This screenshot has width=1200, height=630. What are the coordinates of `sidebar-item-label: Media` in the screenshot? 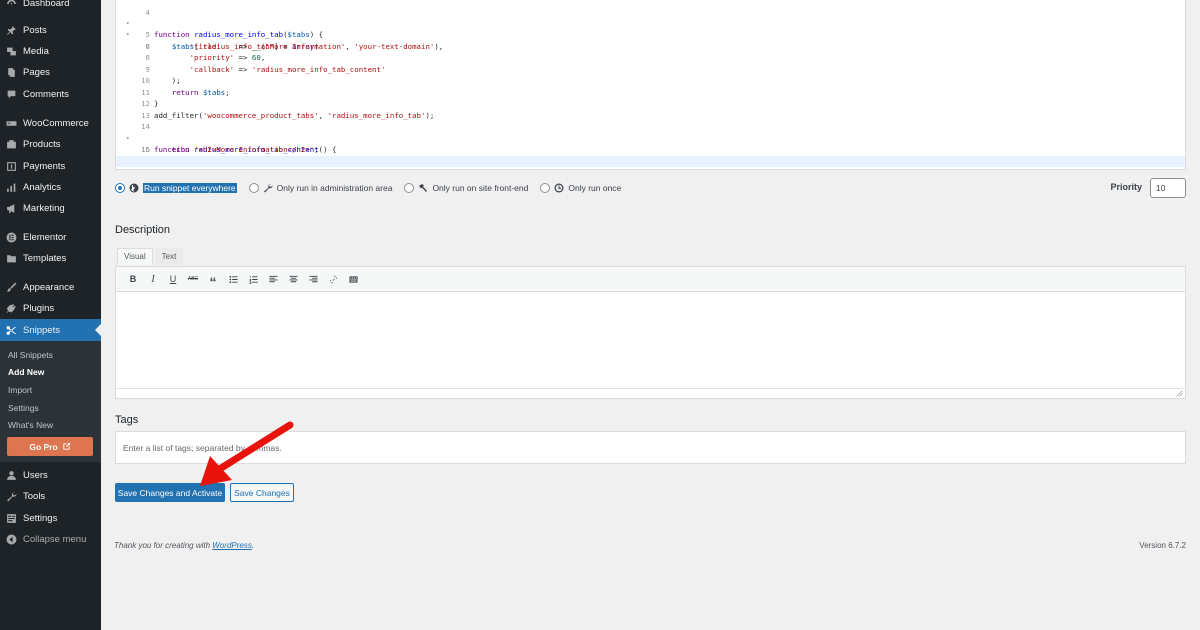 It's located at (36, 51).